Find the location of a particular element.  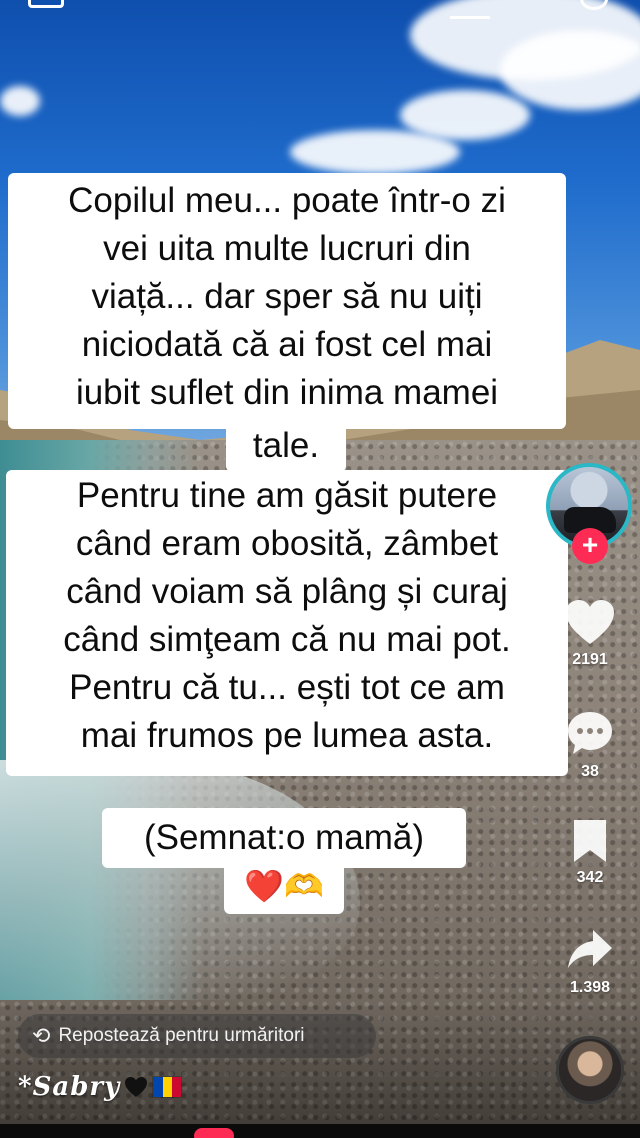

signature-emojis: ❤️🫶 is located at coordinates (284, 886).